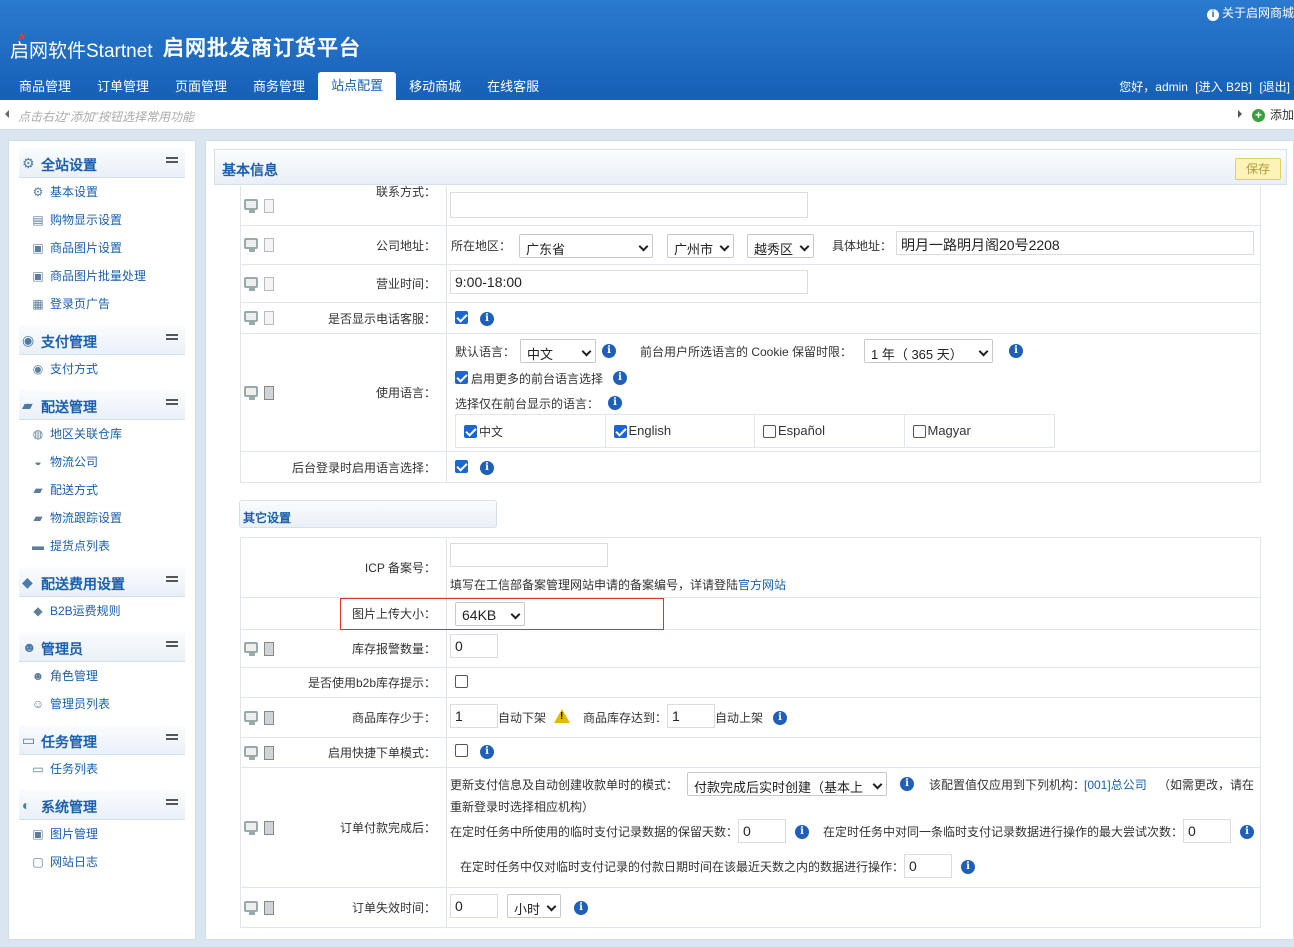 This screenshot has width=1294, height=947. Describe the element at coordinates (102, 340) in the screenshot. I see `sidebar-group: ◉ 支付管理` at that location.